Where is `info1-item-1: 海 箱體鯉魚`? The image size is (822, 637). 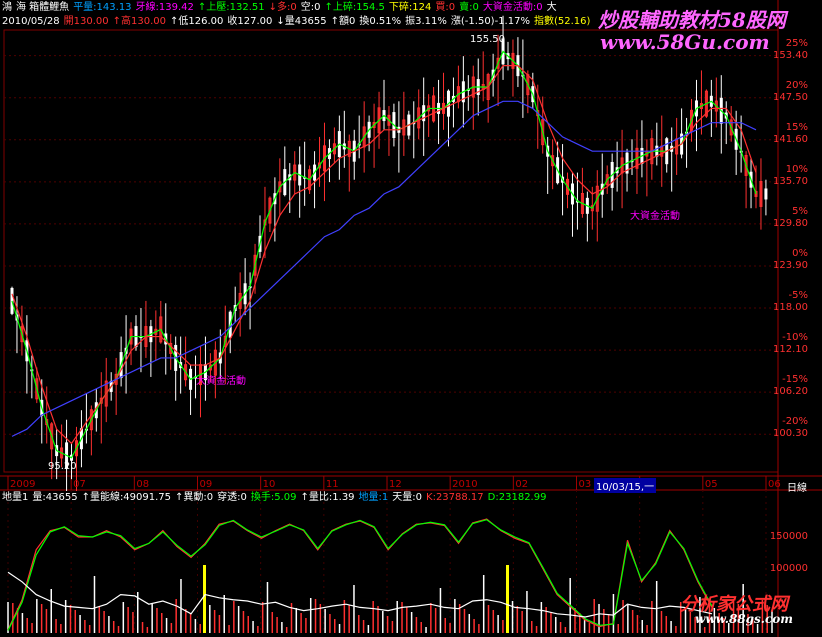 info1-item-1: 海 箱體鯉魚 is located at coordinates (43, 7).